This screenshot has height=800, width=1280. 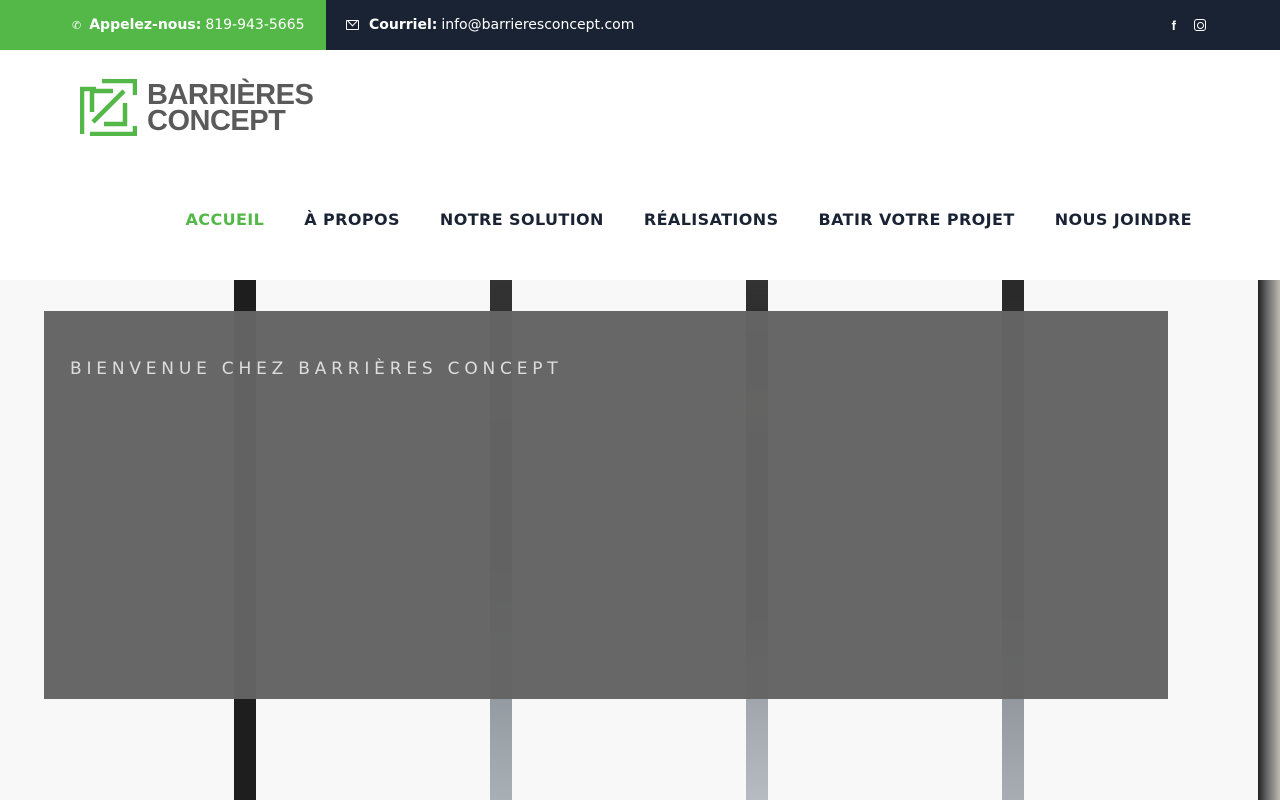 What do you see at coordinates (1200, 25) in the screenshot?
I see `instagram-icon` at bounding box center [1200, 25].